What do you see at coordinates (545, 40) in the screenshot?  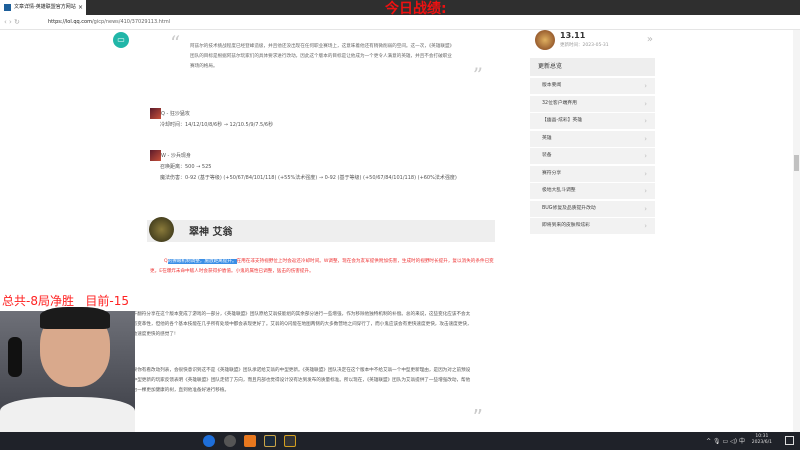 I see `version-avatar` at bounding box center [545, 40].